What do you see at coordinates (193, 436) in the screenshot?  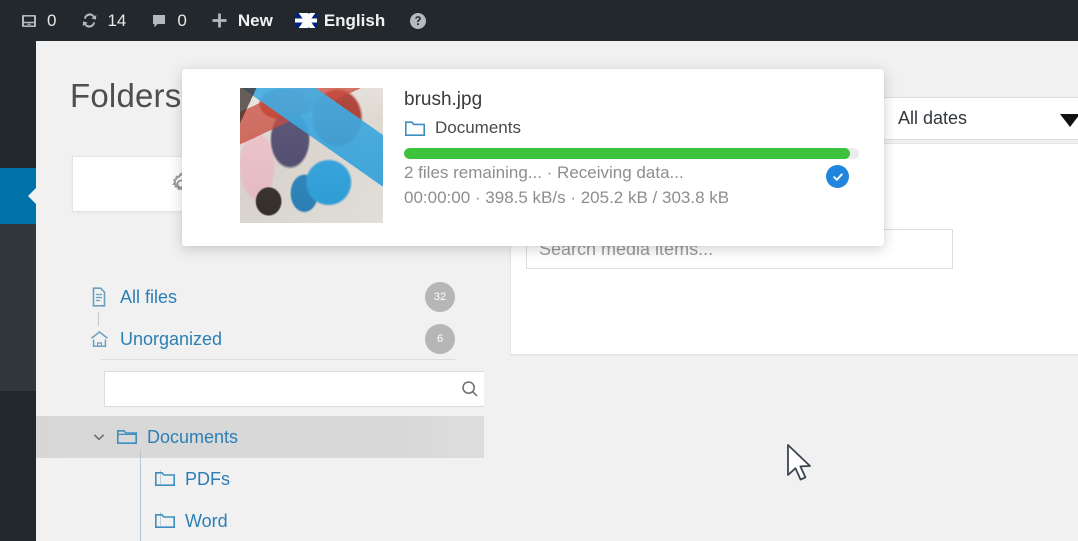 I see `tree-item-documents-label: Documents` at bounding box center [193, 436].